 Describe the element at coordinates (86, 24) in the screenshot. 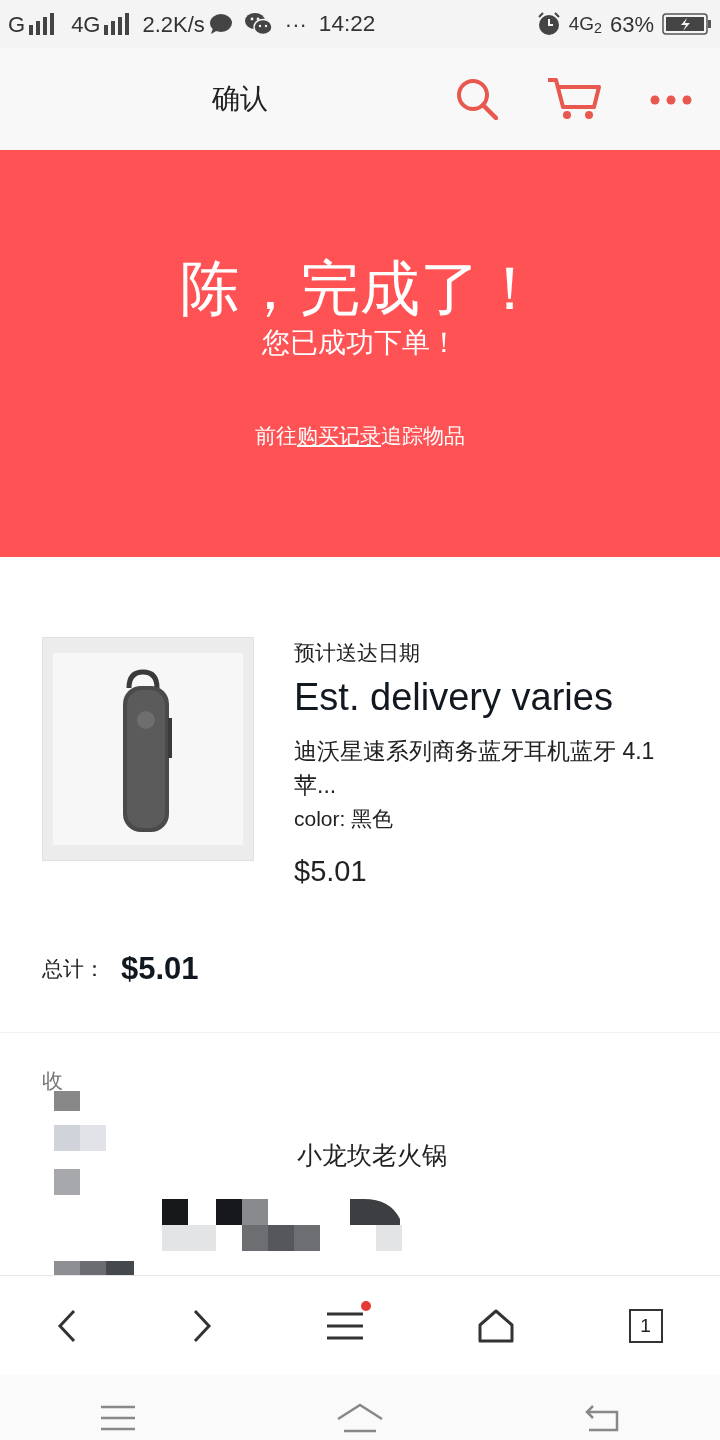

I see `carrier-label: 4G` at that location.